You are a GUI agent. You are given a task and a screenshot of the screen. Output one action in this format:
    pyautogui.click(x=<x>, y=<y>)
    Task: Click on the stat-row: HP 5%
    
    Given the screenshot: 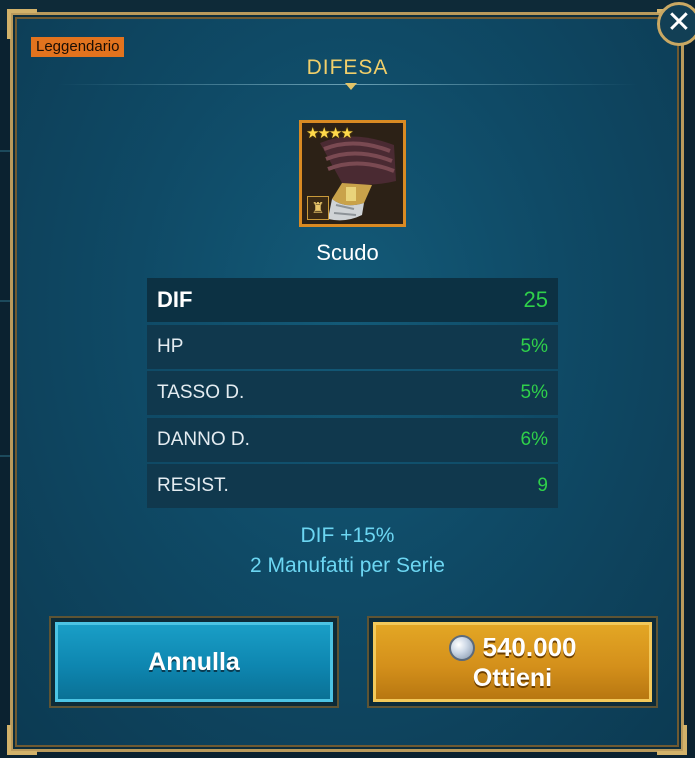 What is the action you would take?
    pyautogui.click(x=352, y=346)
    